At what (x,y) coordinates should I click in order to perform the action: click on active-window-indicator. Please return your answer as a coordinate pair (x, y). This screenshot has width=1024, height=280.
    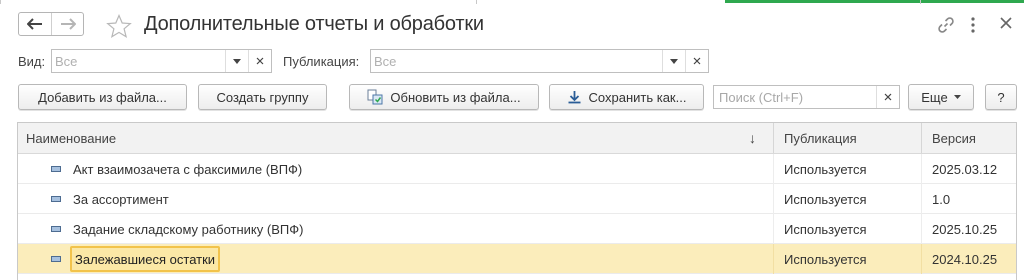
    Looking at the image, I should click on (874, 1).